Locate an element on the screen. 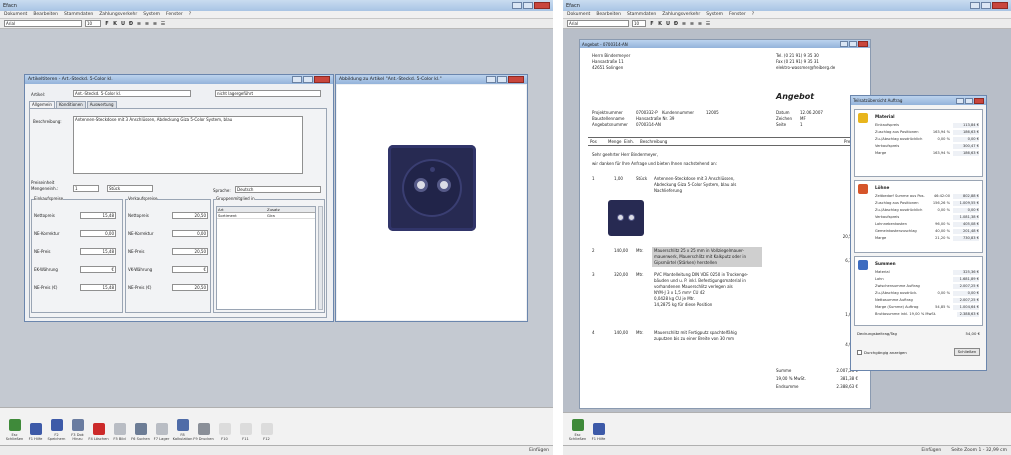 This screenshot has width=1011, height=455. calc-row-value: 1.004,64 € is located at coordinates (966, 307).